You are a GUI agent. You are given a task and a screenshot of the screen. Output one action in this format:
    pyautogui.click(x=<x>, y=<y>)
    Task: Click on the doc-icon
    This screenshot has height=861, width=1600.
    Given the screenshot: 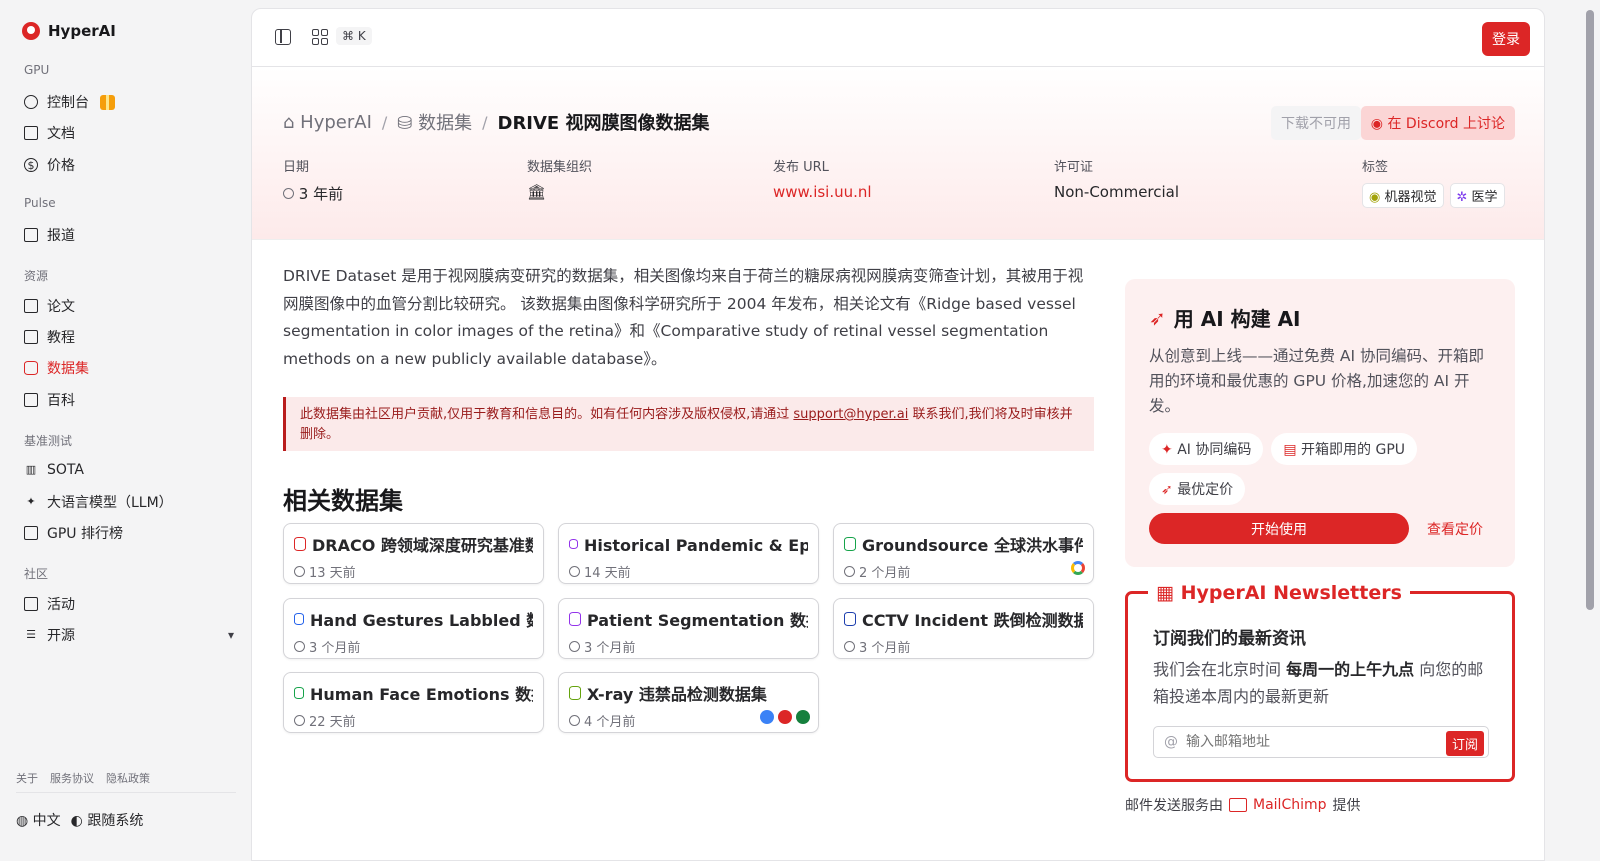 What is the action you would take?
    pyautogui.click(x=31, y=133)
    